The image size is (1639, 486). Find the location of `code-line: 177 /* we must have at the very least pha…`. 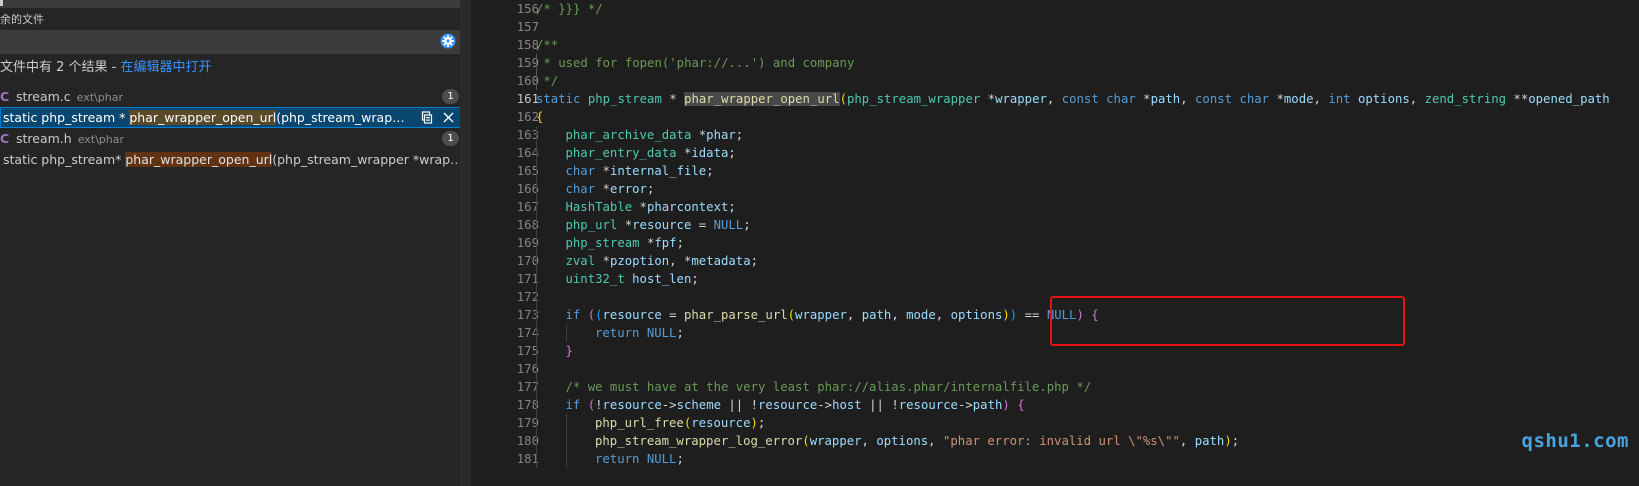

code-line: 177 /* we must have at the very least pha… is located at coordinates (1055, 387).